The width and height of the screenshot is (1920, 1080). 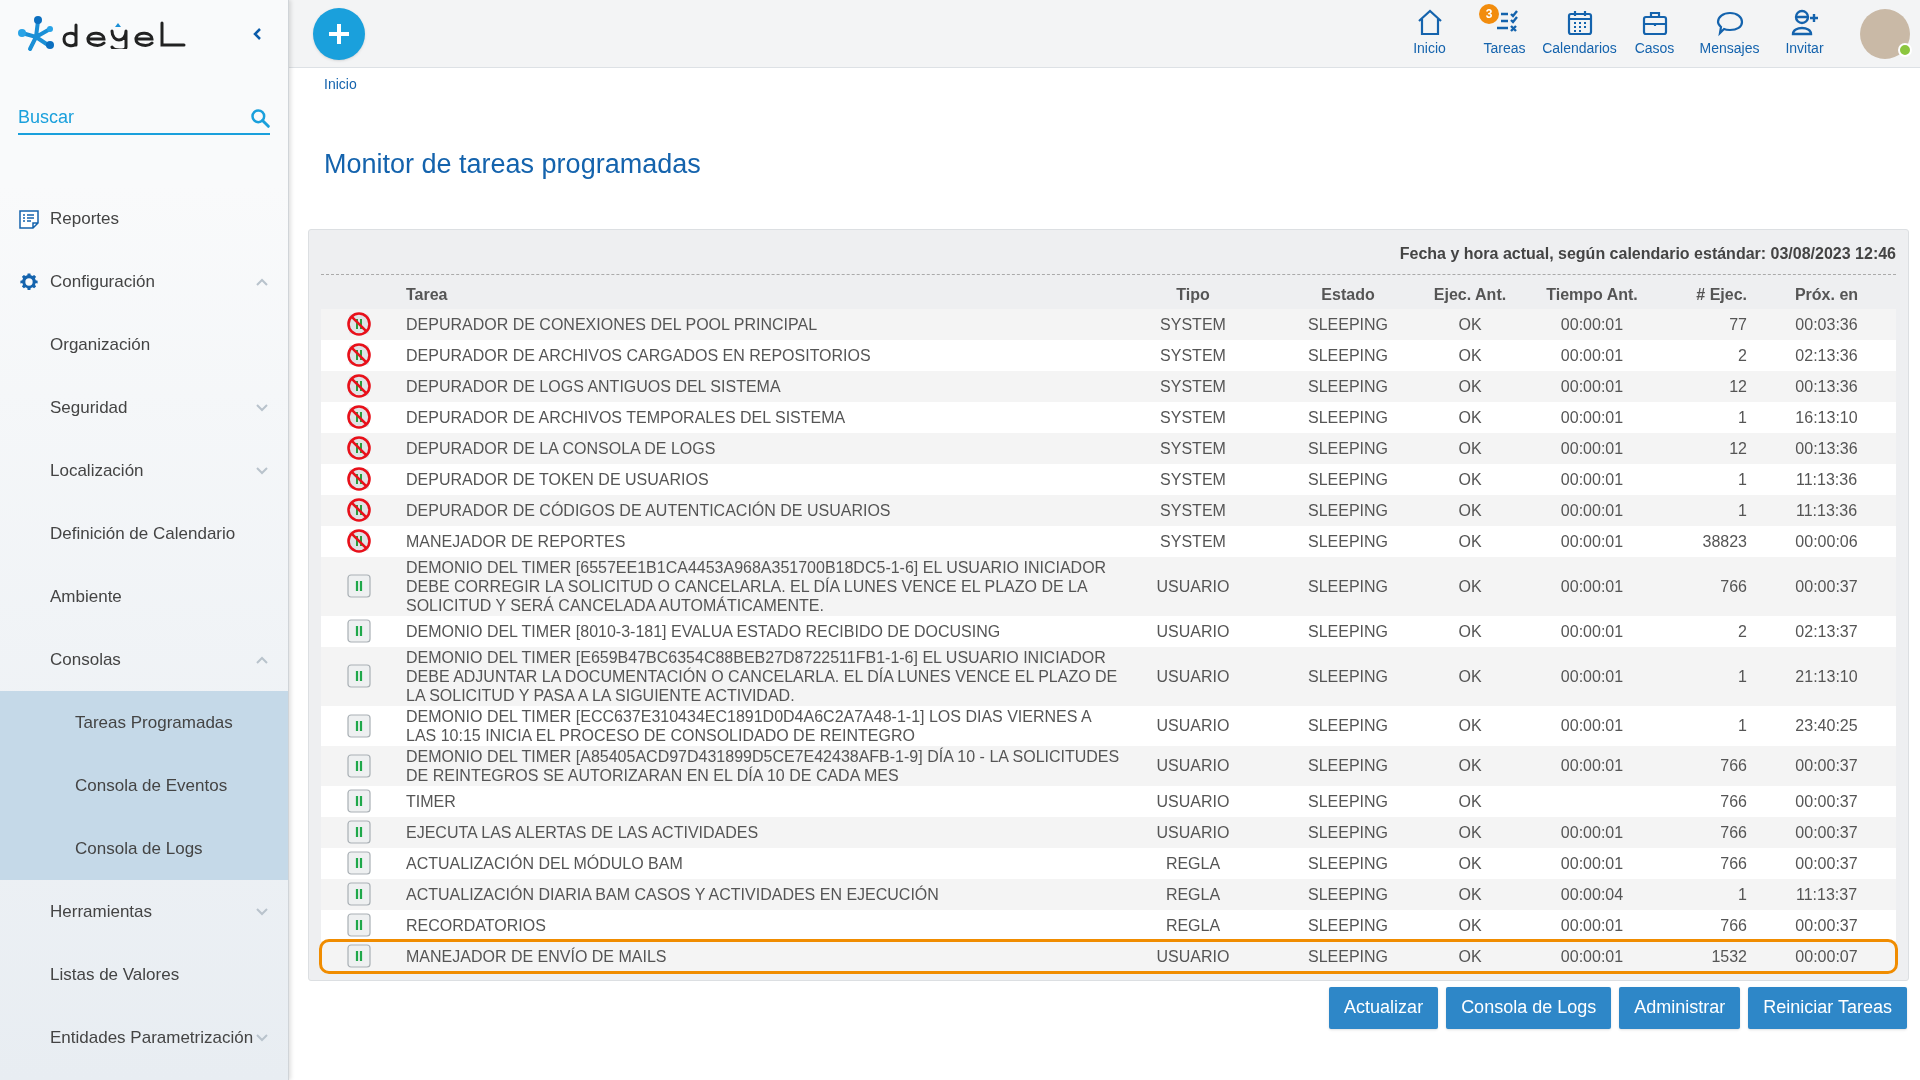 What do you see at coordinates (1108, 324) in the screenshot?
I see `table-row: DEPURADOR DE CONEXIONES DEL POOL PRINCIPAL SYSTEM SLEEPING OK 00:00:01 77 00:03:36` at bounding box center [1108, 324].